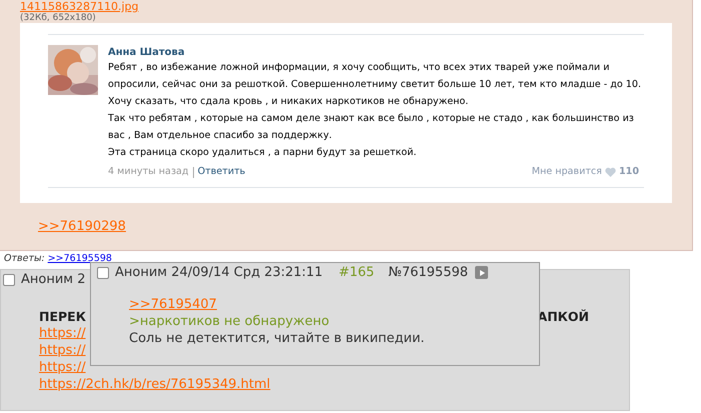 The image size is (701, 413). What do you see at coordinates (229, 321) in the screenshot?
I see `quote-text: >наркотиков не обнаружено` at bounding box center [229, 321].